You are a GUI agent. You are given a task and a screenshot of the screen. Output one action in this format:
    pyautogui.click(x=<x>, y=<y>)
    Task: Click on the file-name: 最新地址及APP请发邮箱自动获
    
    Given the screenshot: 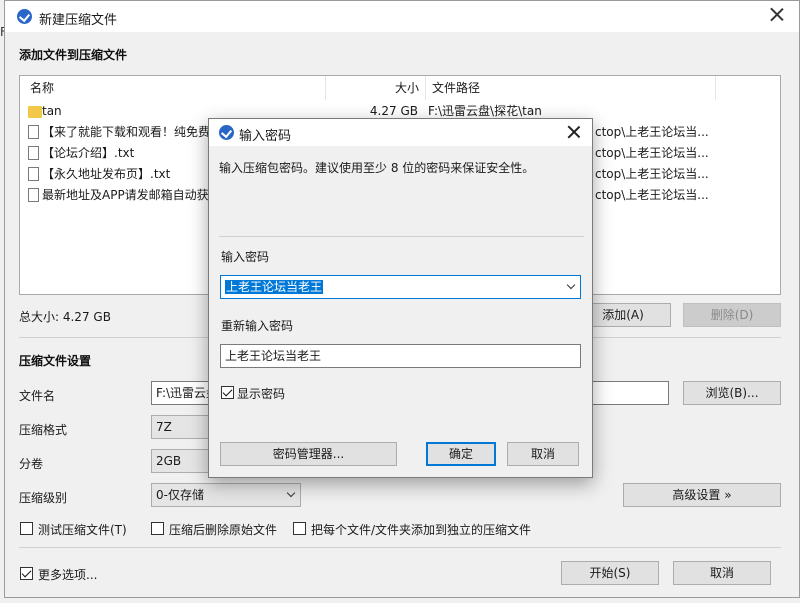 What is the action you would take?
    pyautogui.click(x=125, y=195)
    